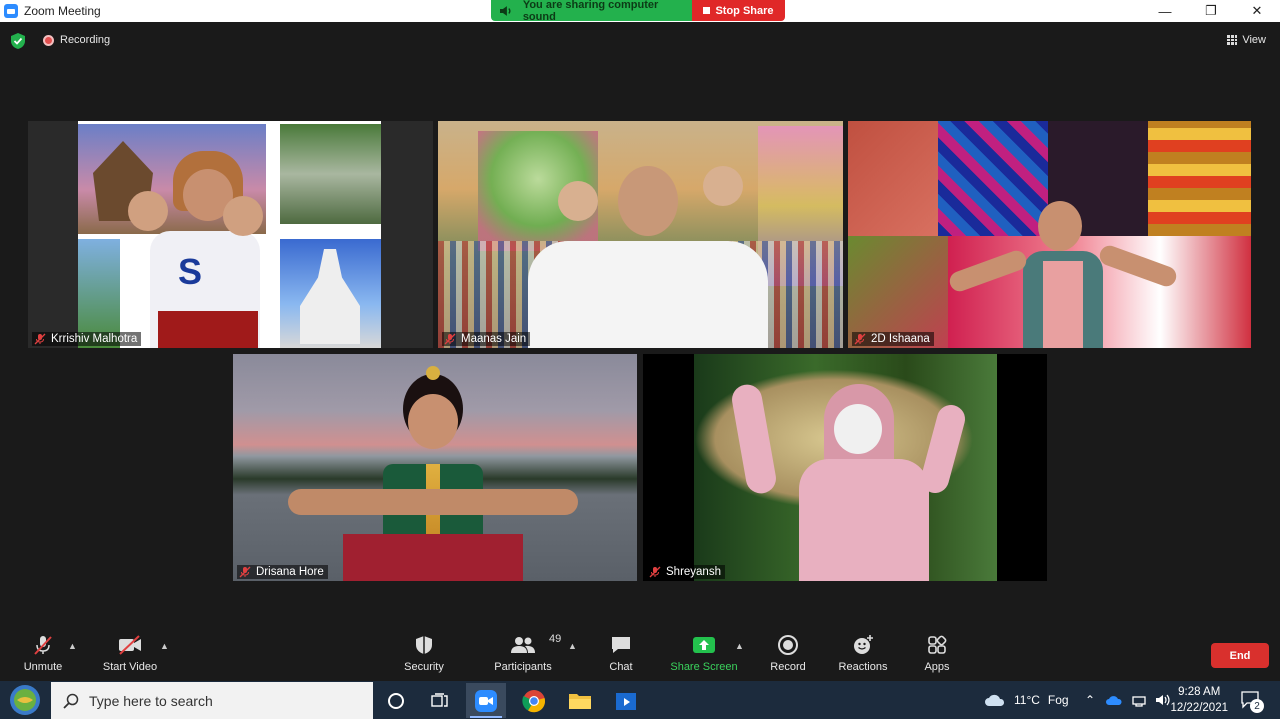 The width and height of the screenshot is (1280, 719). I want to click on search-placeholder: Type here to search, so click(151, 700).